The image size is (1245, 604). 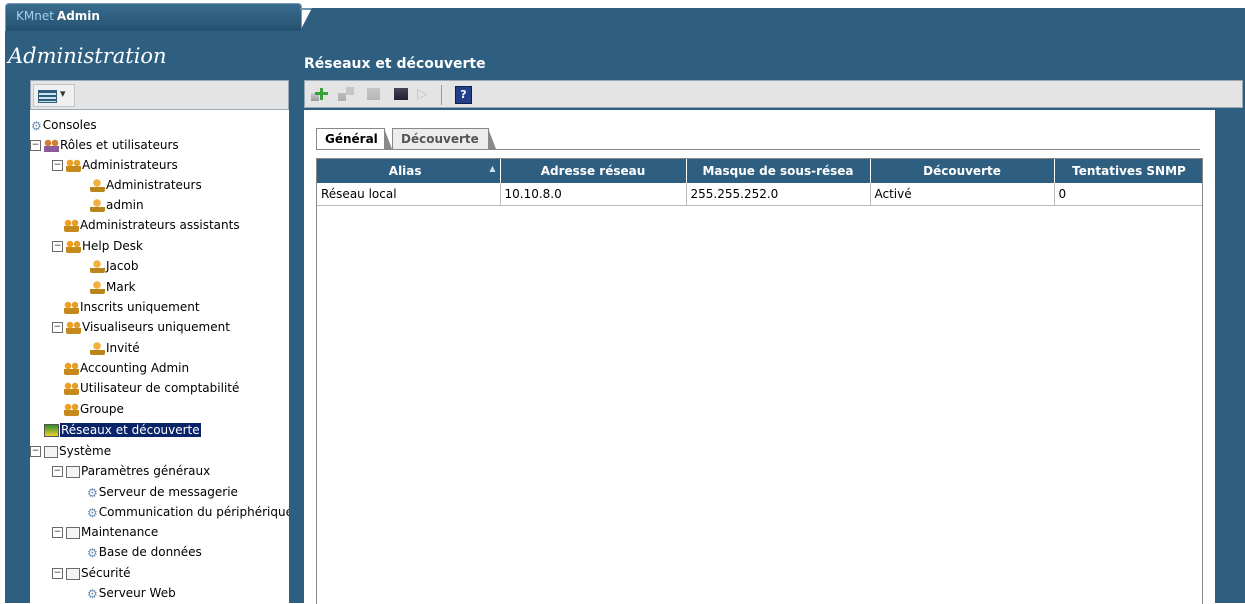 I want to click on tree-item-groupe: Groupe, so click(x=94, y=409).